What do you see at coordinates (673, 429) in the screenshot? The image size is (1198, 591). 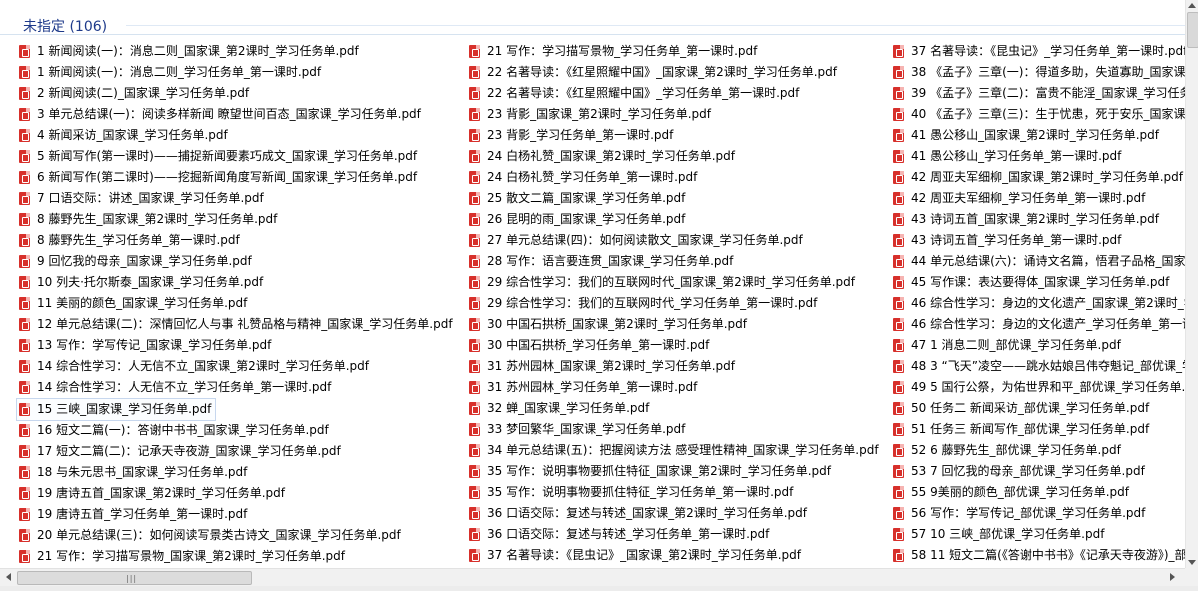 I see `file-item: 33 梦回繁华_国家课_学习任务单.pdf` at bounding box center [673, 429].